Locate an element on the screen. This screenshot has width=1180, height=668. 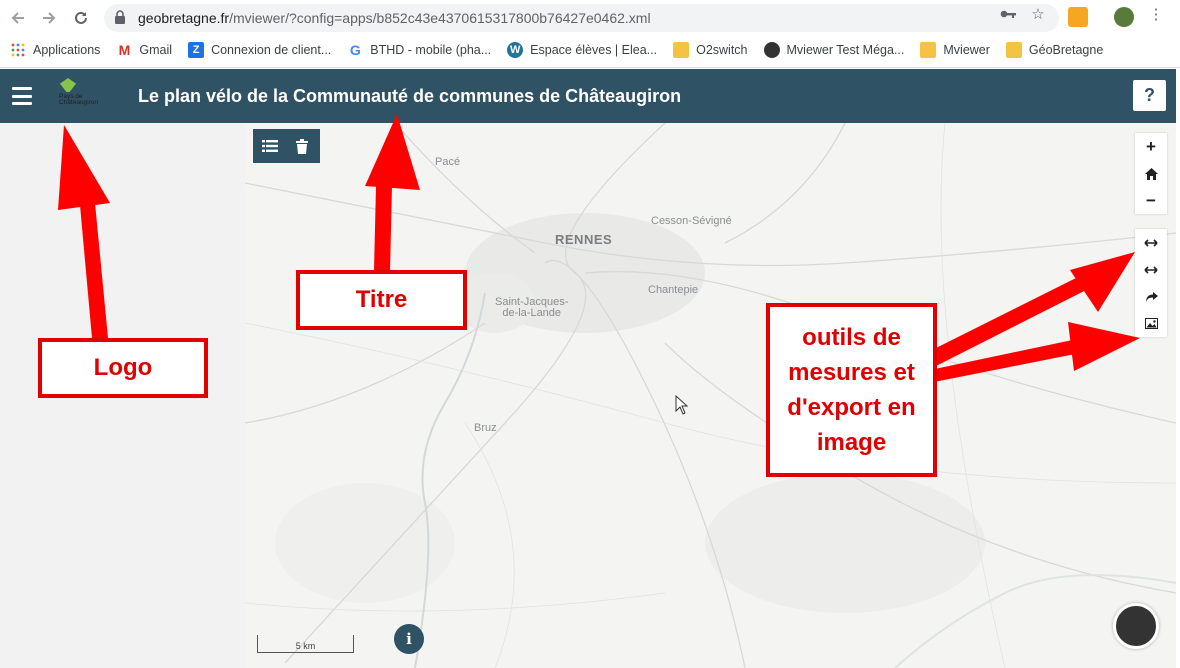
annotation-titre: Titre is located at coordinates (381, 300).